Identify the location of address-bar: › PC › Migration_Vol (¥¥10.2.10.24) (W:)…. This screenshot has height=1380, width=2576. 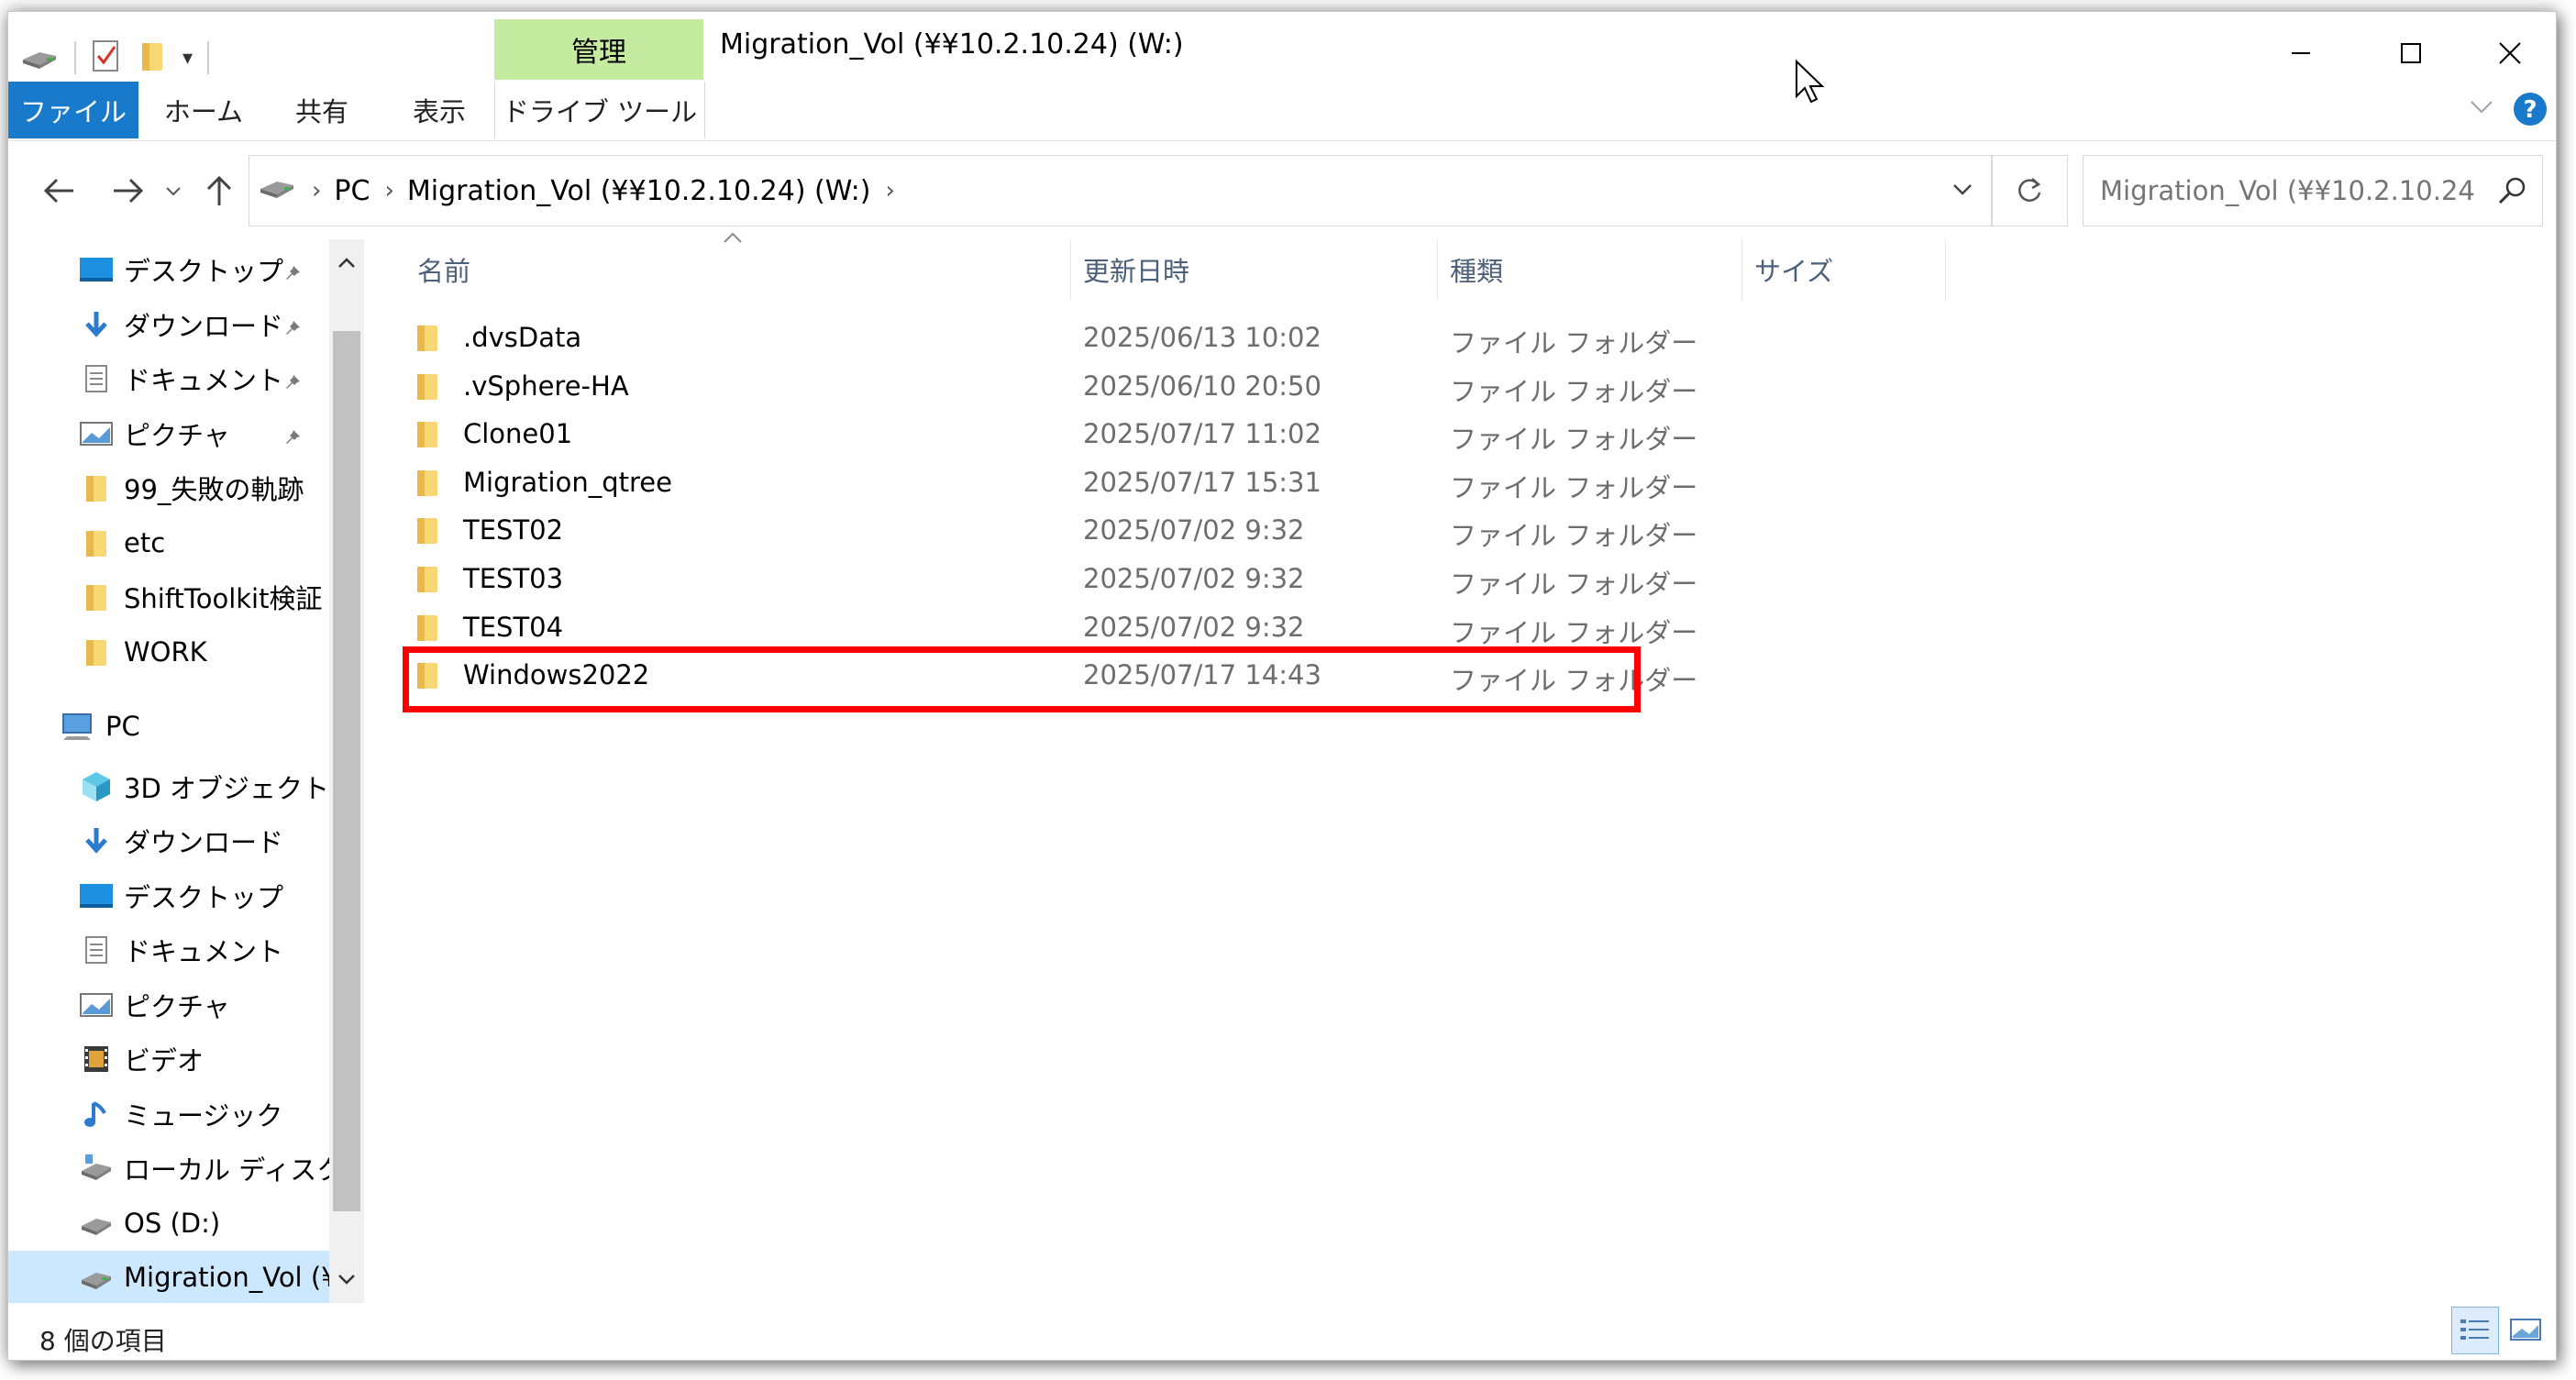
(1121, 190).